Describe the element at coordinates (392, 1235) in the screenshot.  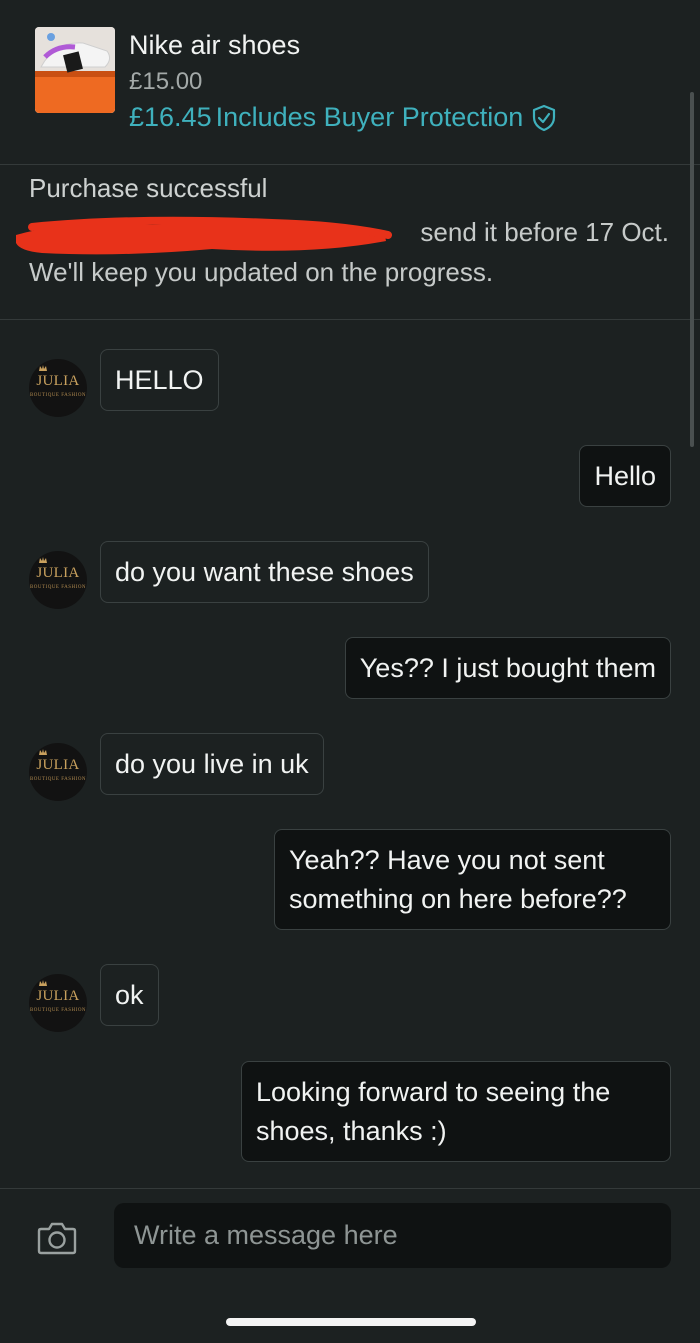
I see `message-input` at that location.